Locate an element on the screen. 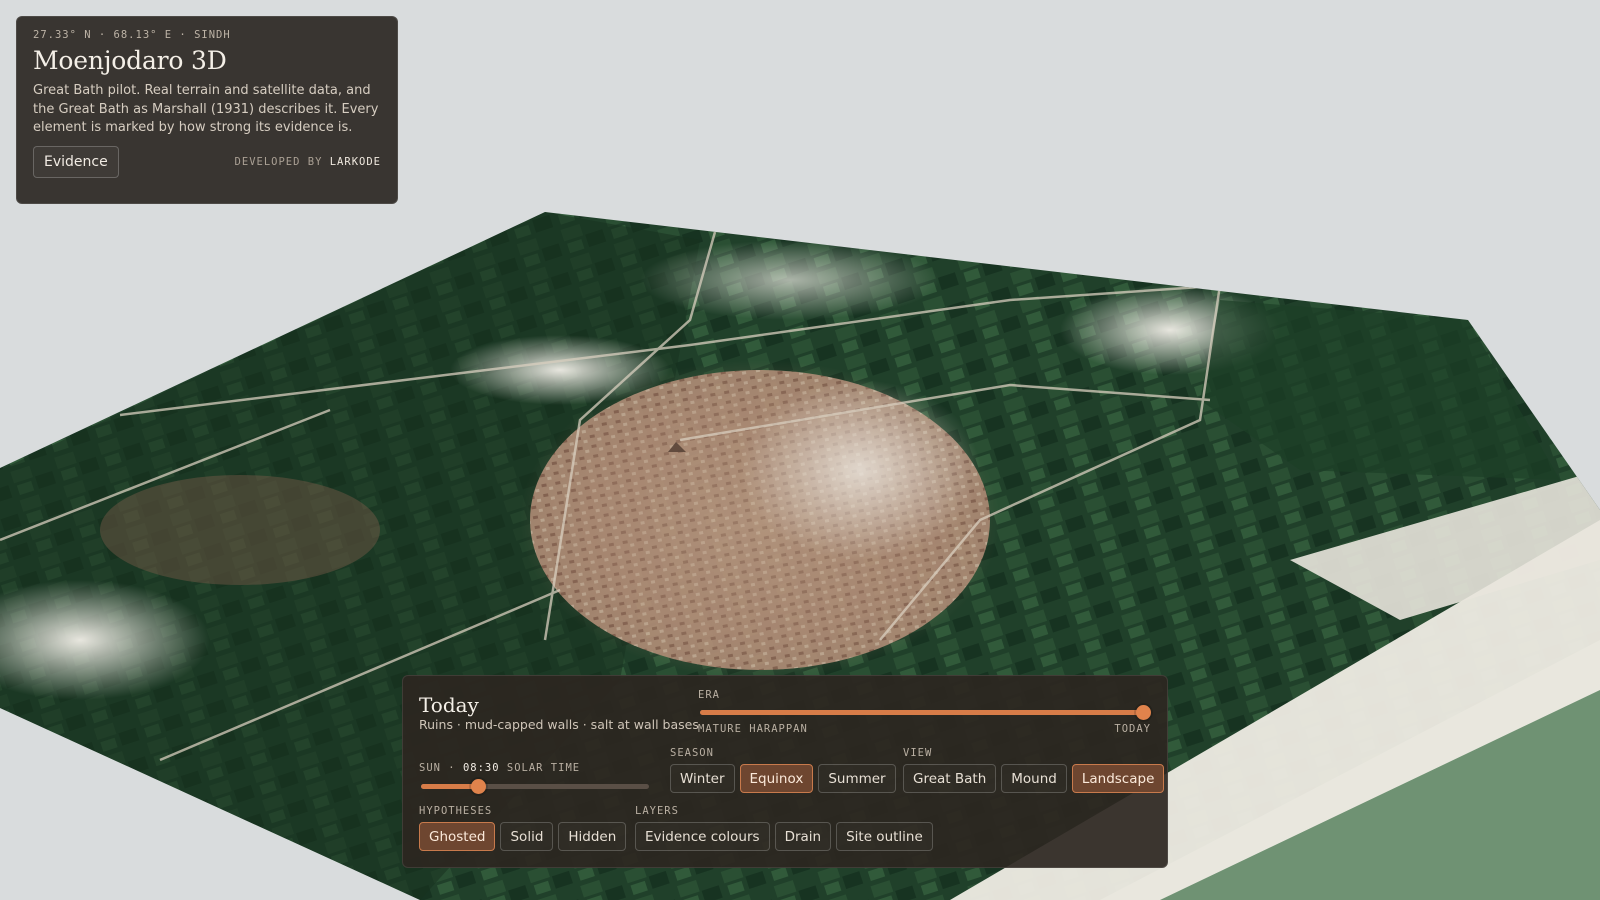 The image size is (1600, 900). sun-slider-fill is located at coordinates (449, 786).